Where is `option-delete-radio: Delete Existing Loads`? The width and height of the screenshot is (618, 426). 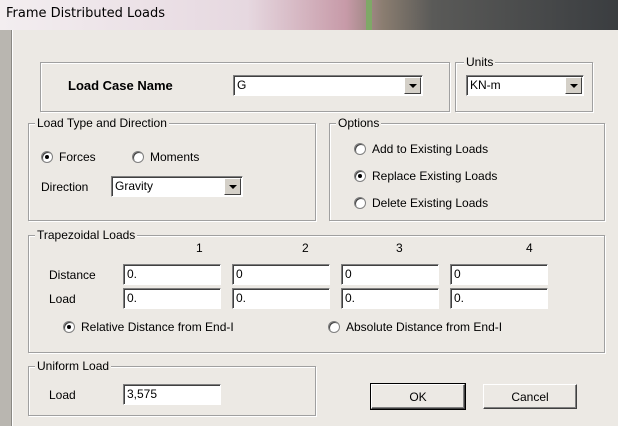 option-delete-radio: Delete Existing Loads is located at coordinates (421, 203).